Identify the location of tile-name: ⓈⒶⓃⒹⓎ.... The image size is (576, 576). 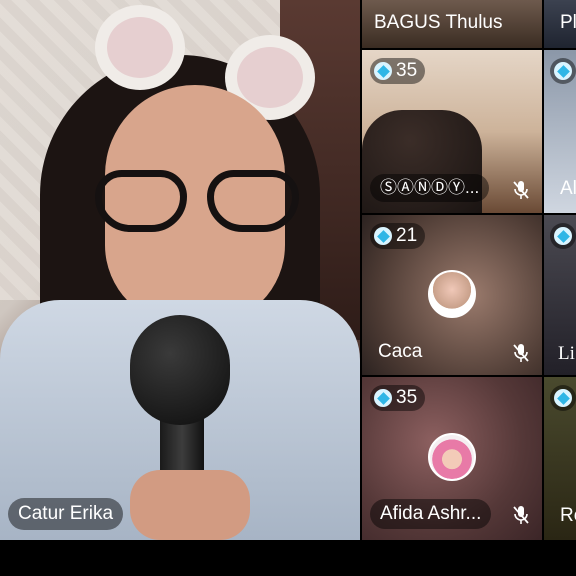
(430, 188).